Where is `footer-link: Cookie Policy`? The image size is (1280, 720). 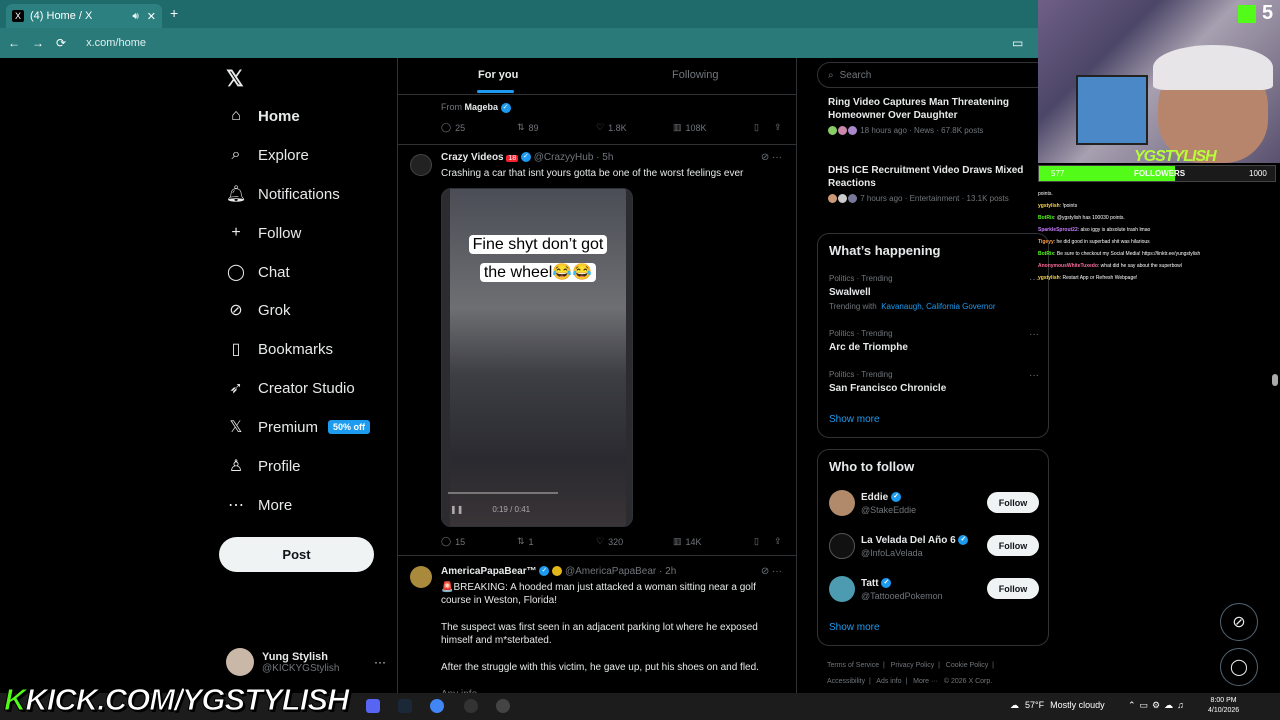
footer-link: Cookie Policy is located at coordinates (967, 665).